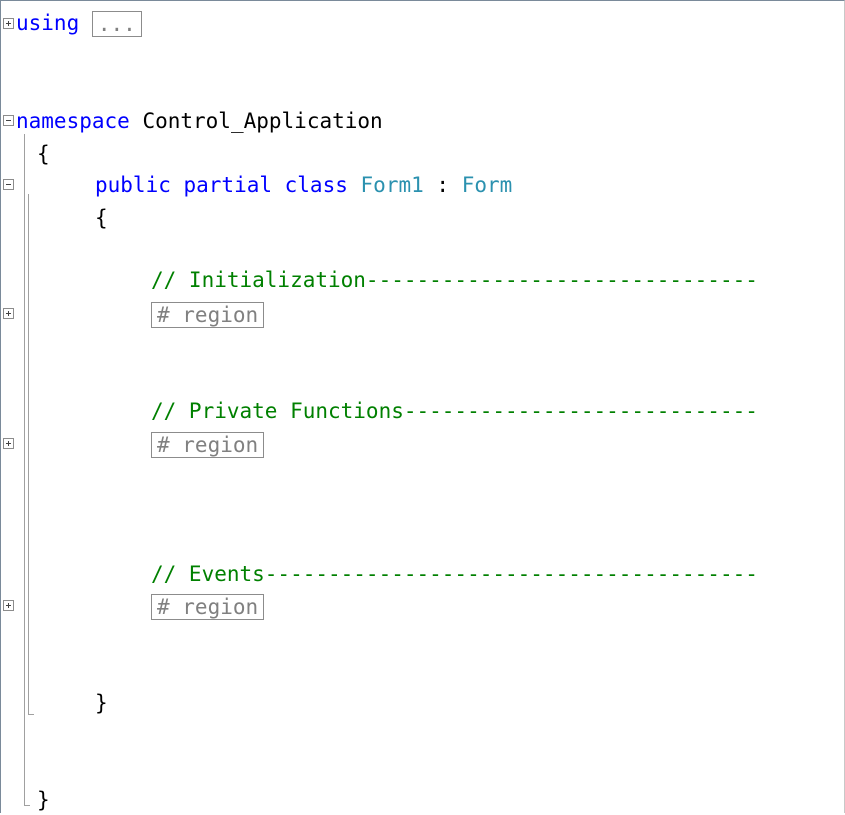 The image size is (845, 815). What do you see at coordinates (392, 185) in the screenshot?
I see `class-name: Form1` at bounding box center [392, 185].